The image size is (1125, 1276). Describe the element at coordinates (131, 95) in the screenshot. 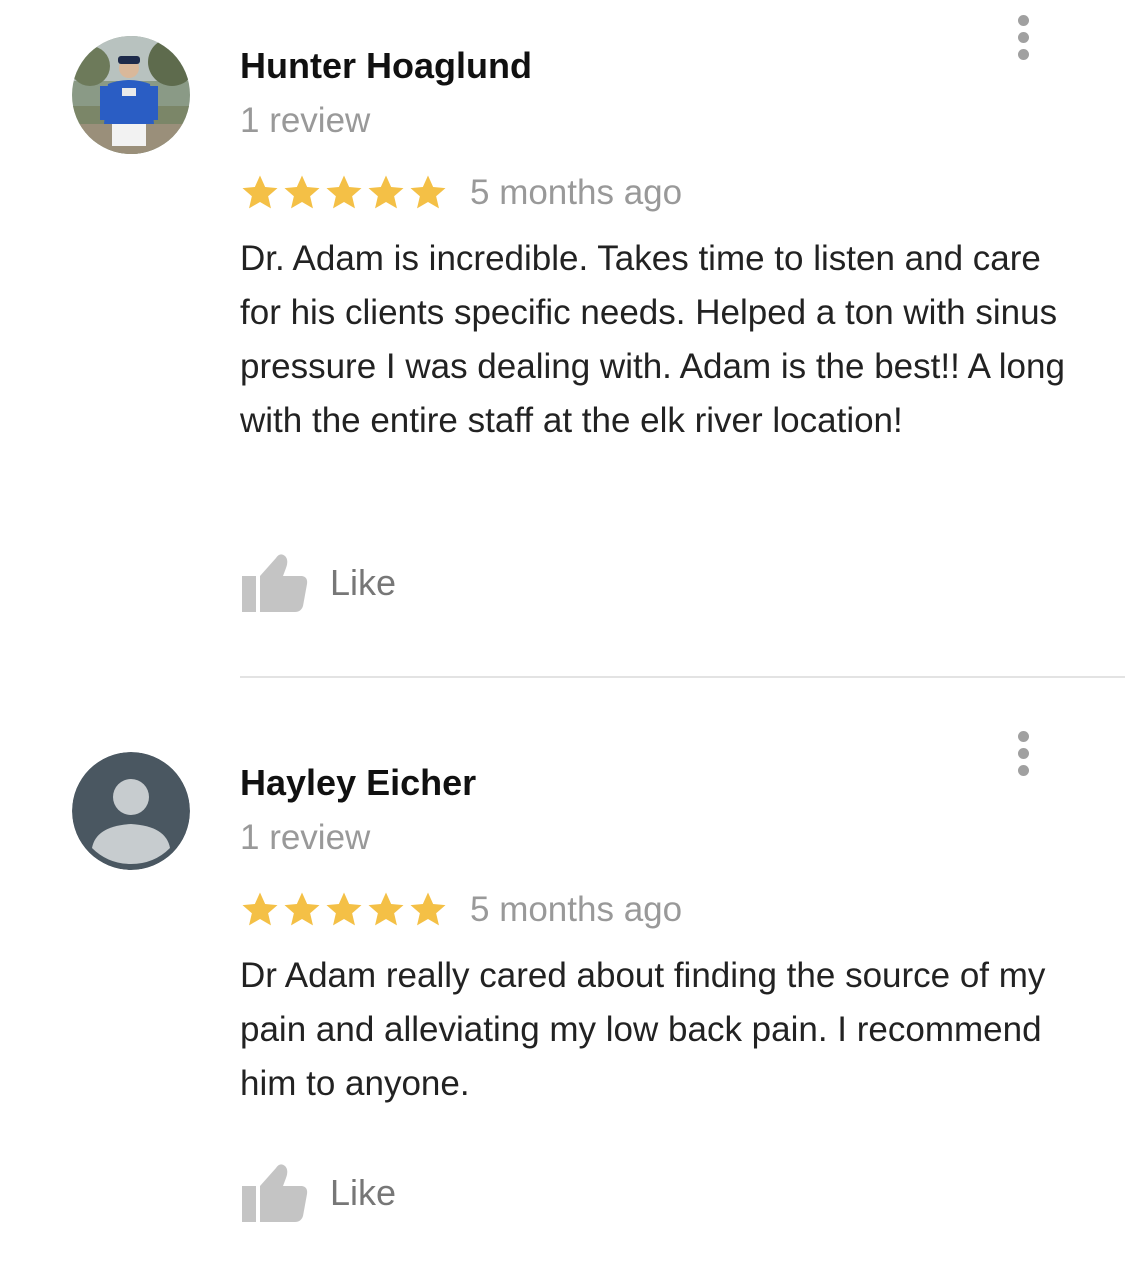

I see `photo-avatar-icon` at that location.